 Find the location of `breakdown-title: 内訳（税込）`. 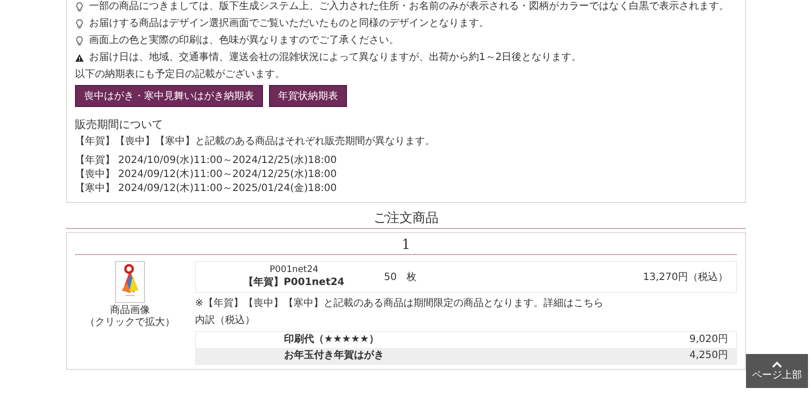

breakdown-title: 内訳（税込） is located at coordinates (225, 320).